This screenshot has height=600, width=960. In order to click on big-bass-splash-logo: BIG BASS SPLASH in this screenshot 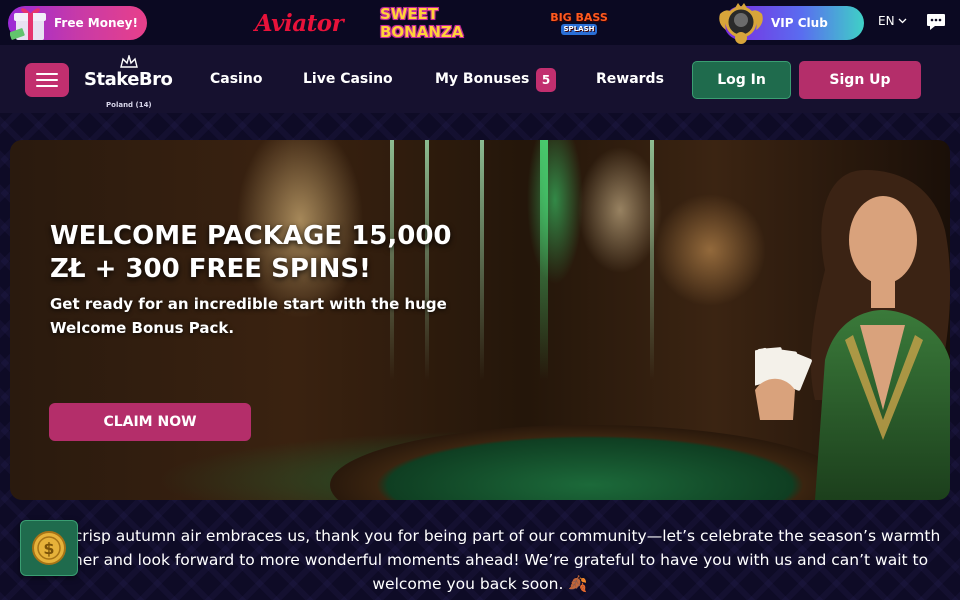, I will do `click(579, 23)`.